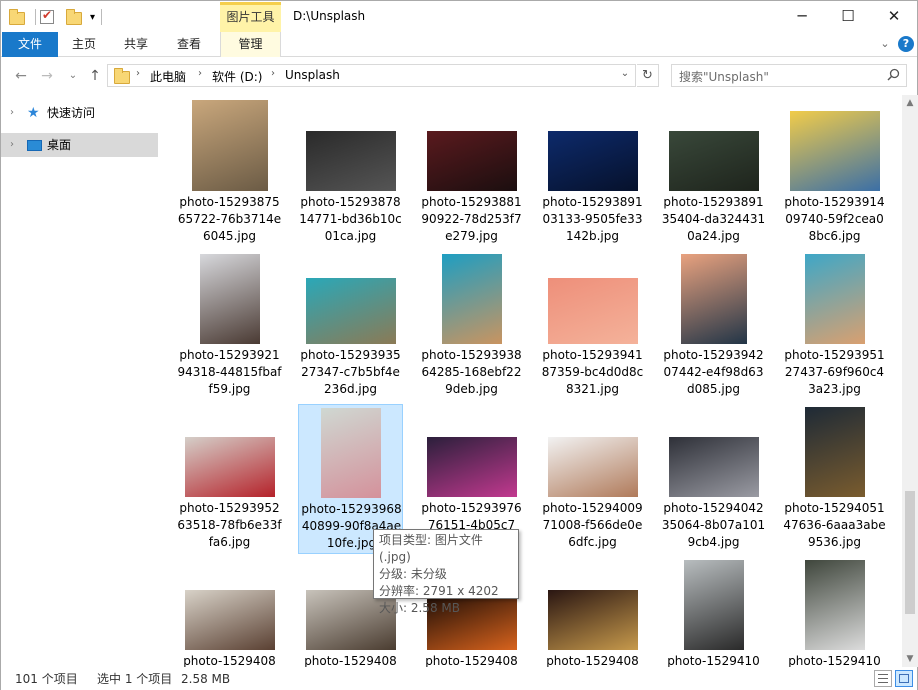 This screenshot has width=918, height=690. Describe the element at coordinates (713, 479) in the screenshot. I see `file-tile: photo-1529404235064-8b07a1019cb4.jpg` at that location.